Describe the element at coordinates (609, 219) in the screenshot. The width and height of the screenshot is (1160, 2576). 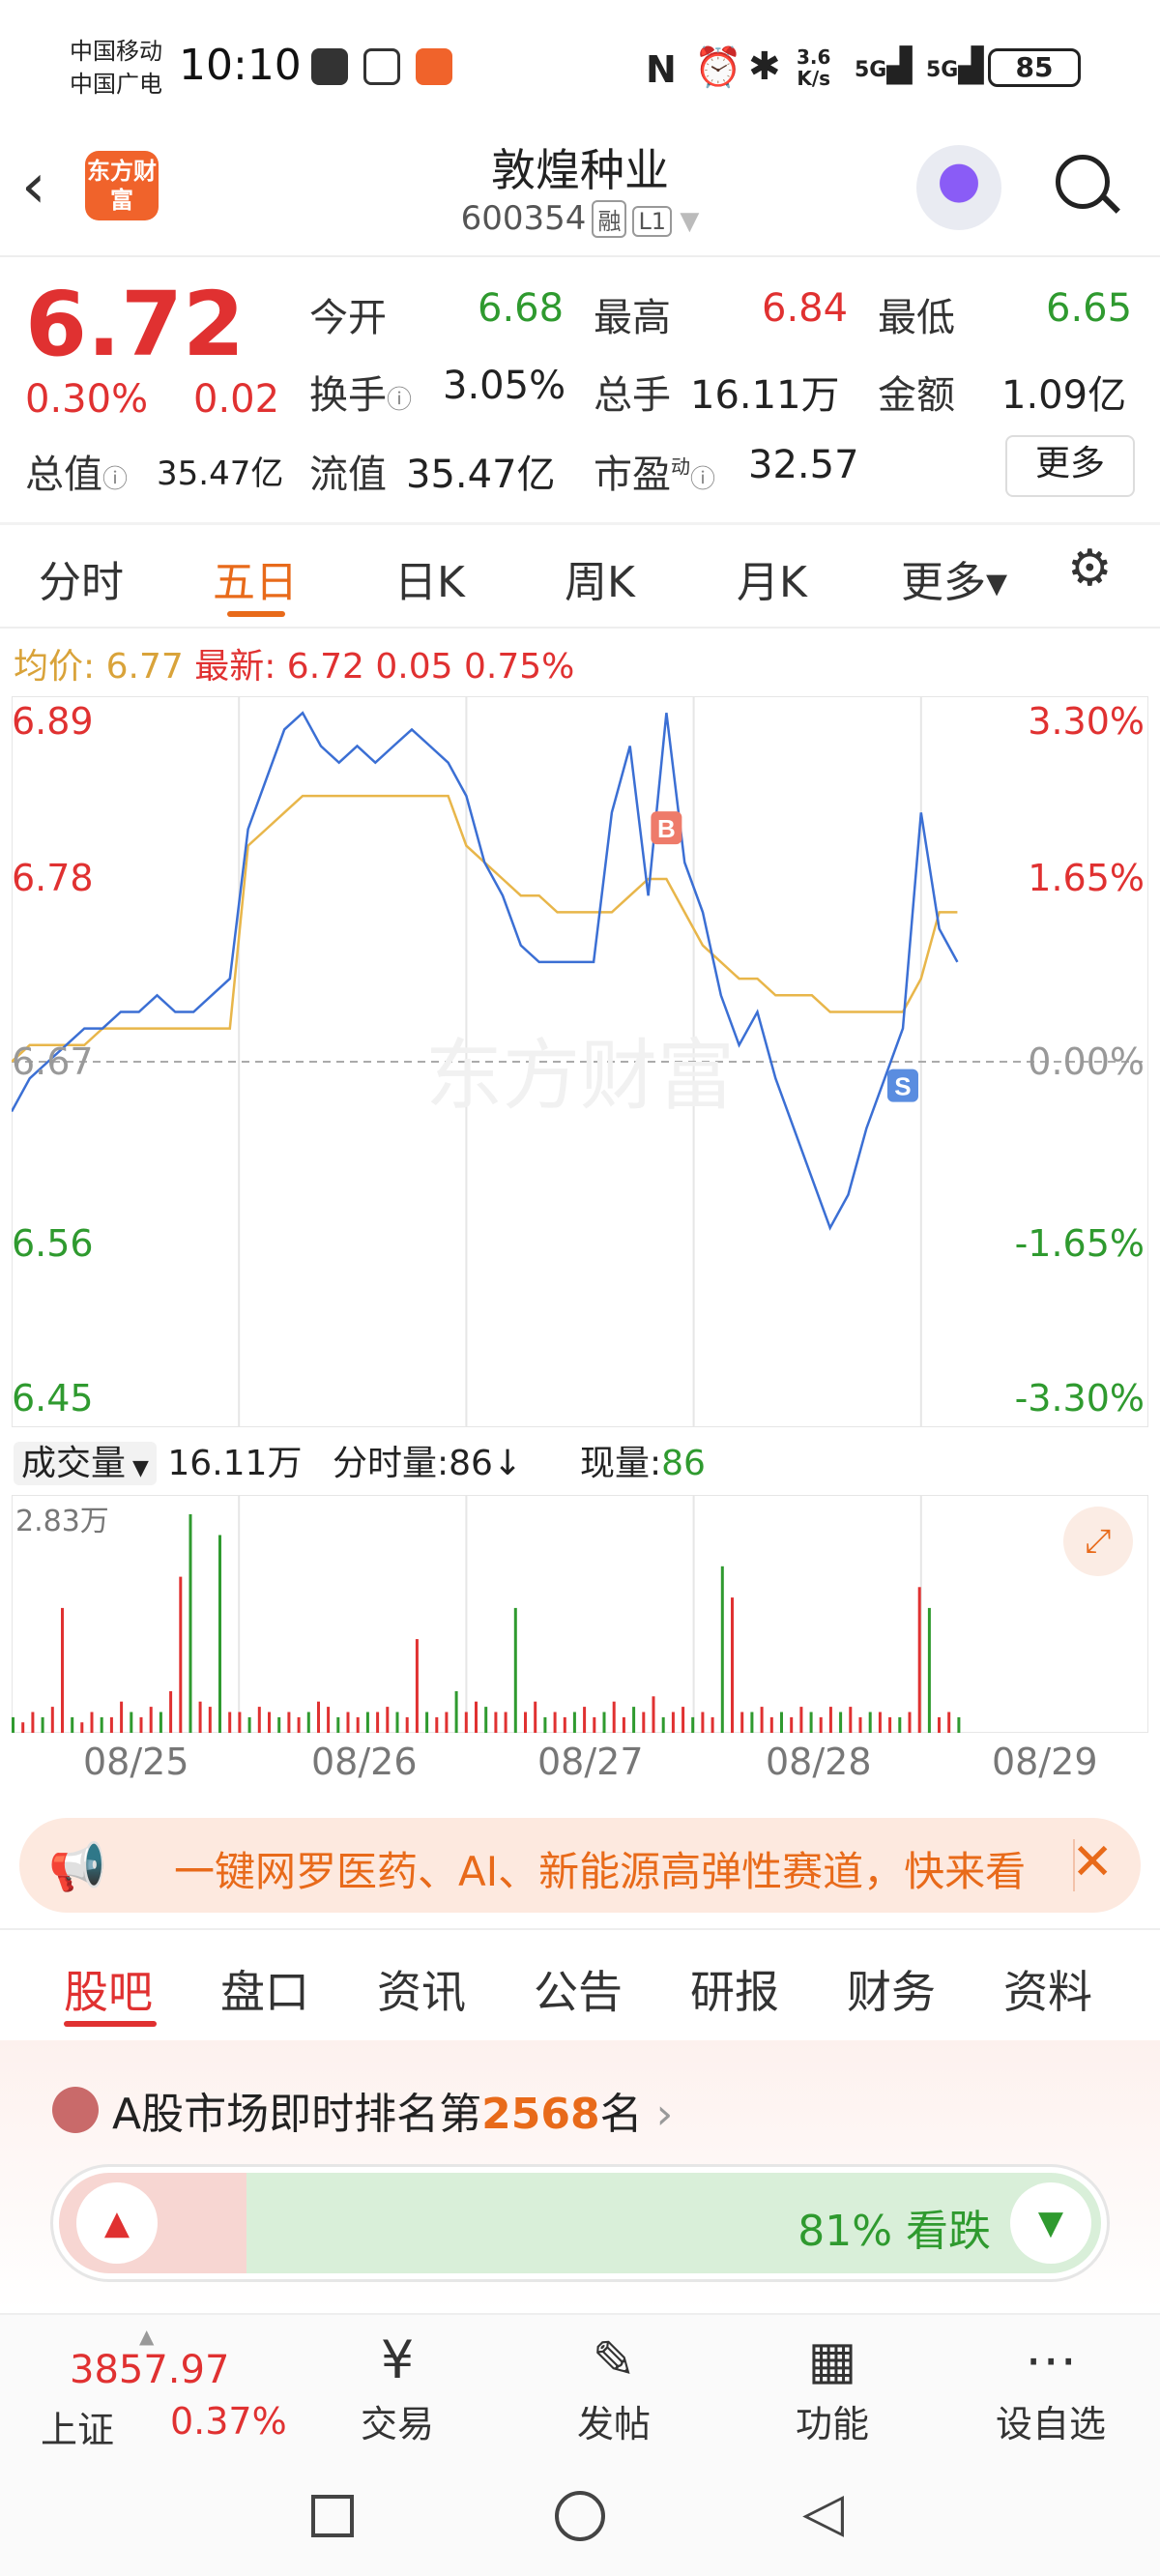
I see `margin-tag: 融` at that location.